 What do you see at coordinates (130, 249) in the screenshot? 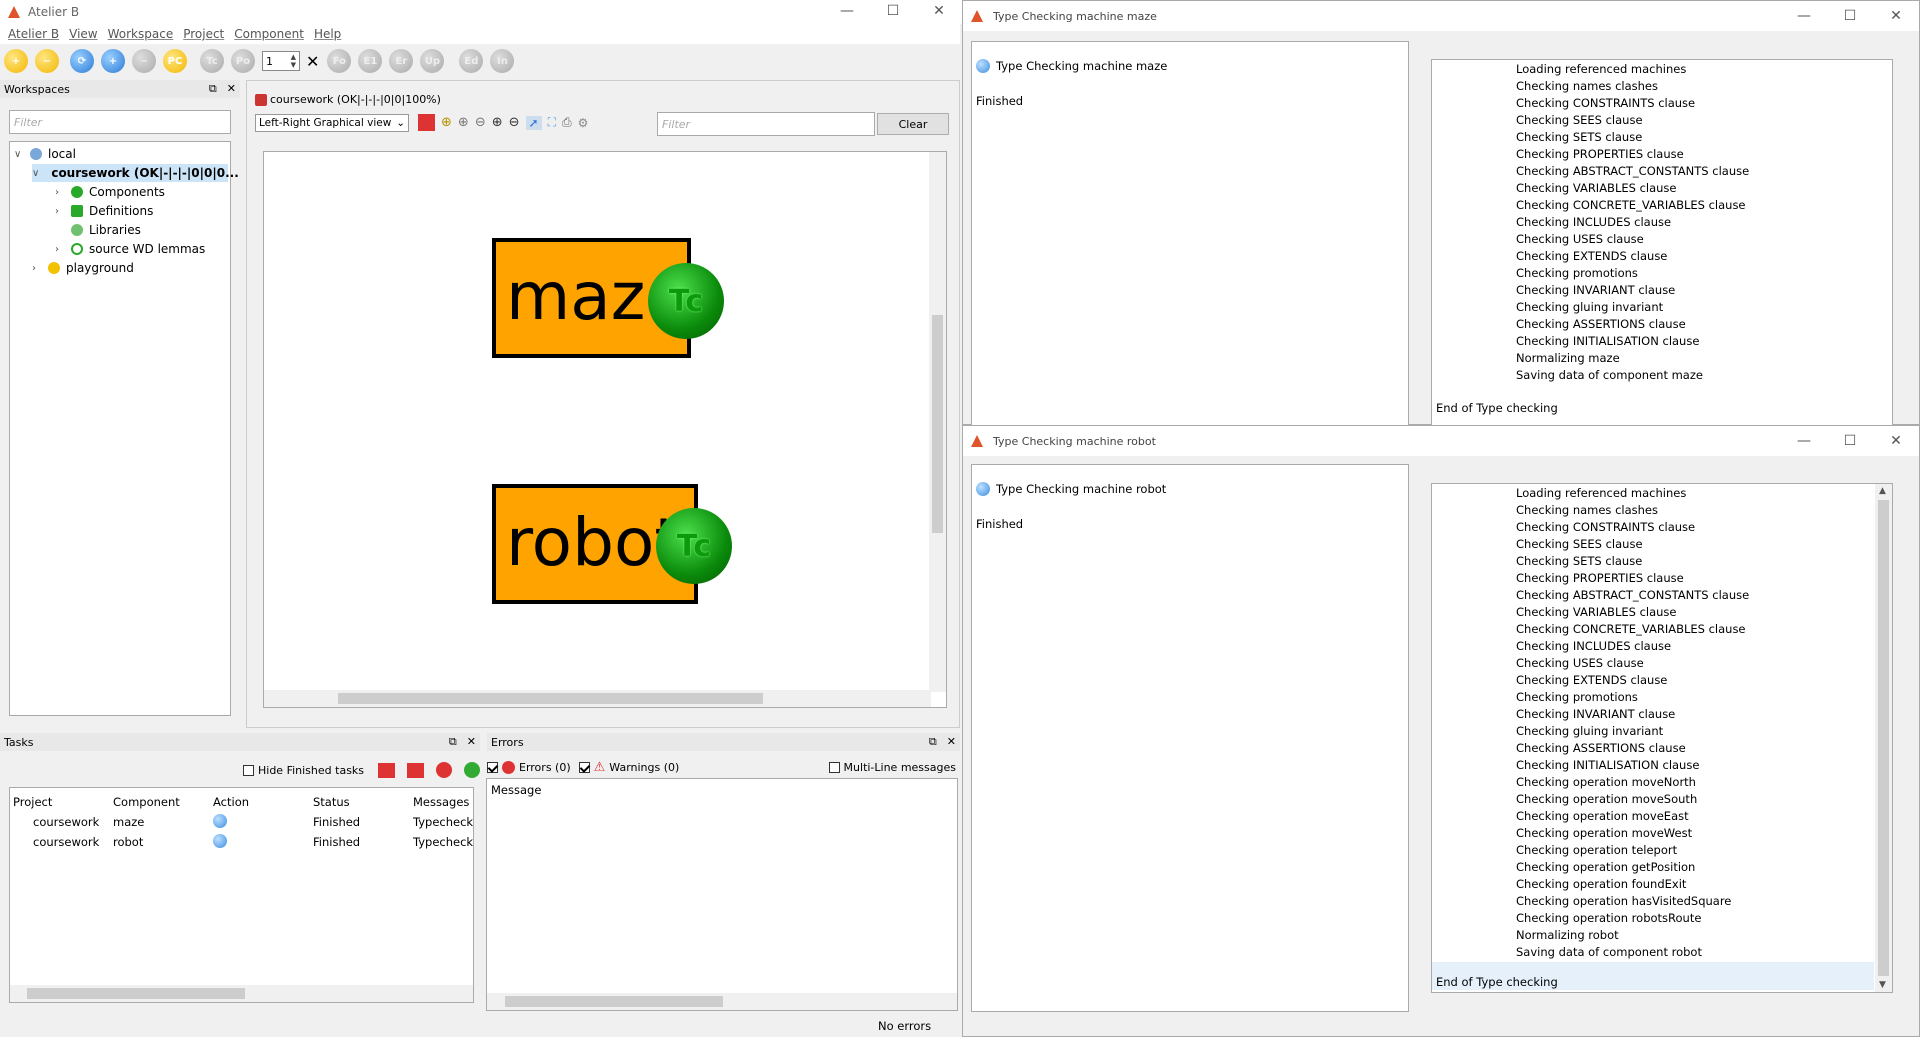
I see `tree-item-lemmas: › source WD lemmas` at bounding box center [130, 249].